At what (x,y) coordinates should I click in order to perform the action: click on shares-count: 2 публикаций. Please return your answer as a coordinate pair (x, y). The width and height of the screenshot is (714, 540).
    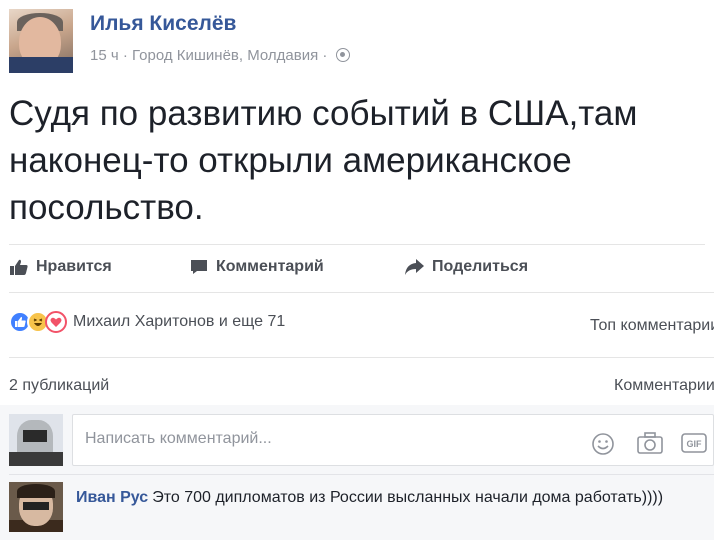
    Looking at the image, I should click on (59, 386).